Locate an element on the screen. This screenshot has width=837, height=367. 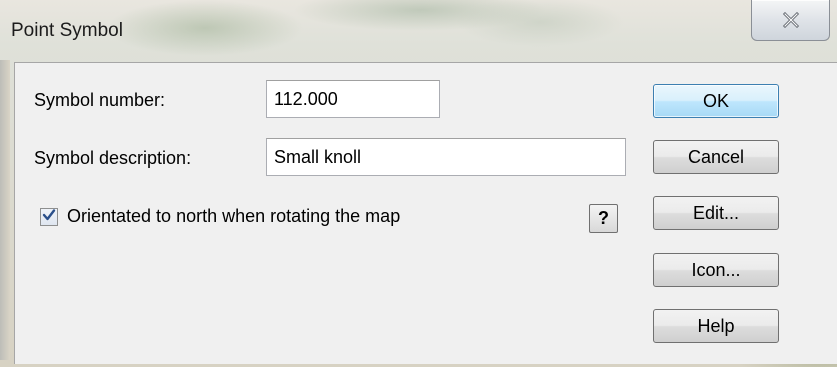
checkmark-icon is located at coordinates (49, 217).